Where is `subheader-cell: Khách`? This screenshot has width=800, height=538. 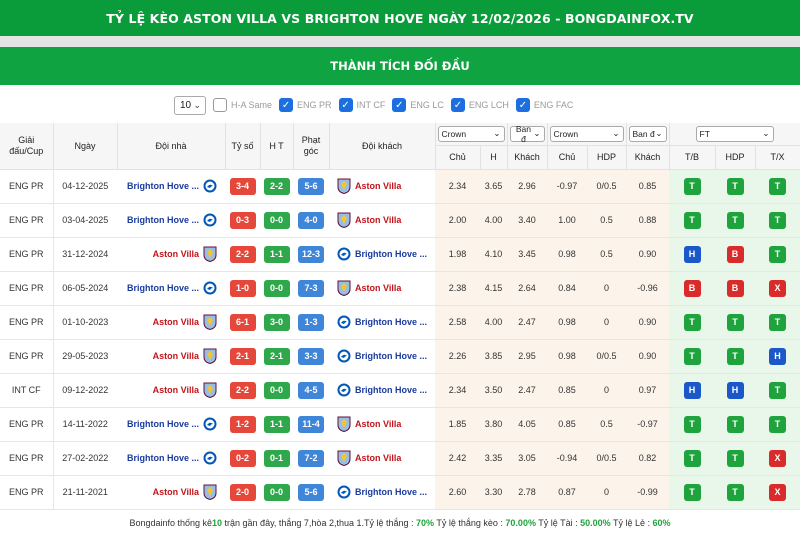 subheader-cell: Khách is located at coordinates (648, 157).